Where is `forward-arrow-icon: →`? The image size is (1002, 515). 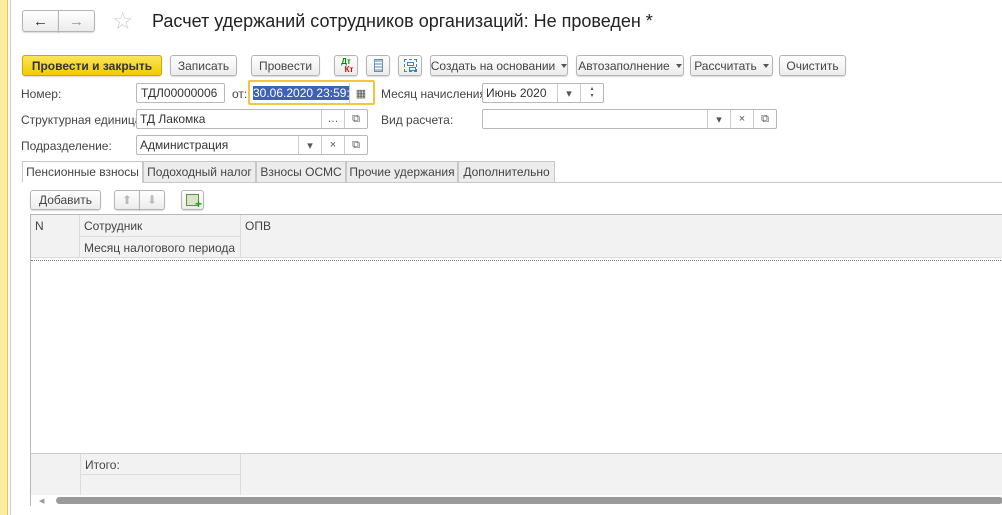 forward-arrow-icon: → is located at coordinates (76, 21).